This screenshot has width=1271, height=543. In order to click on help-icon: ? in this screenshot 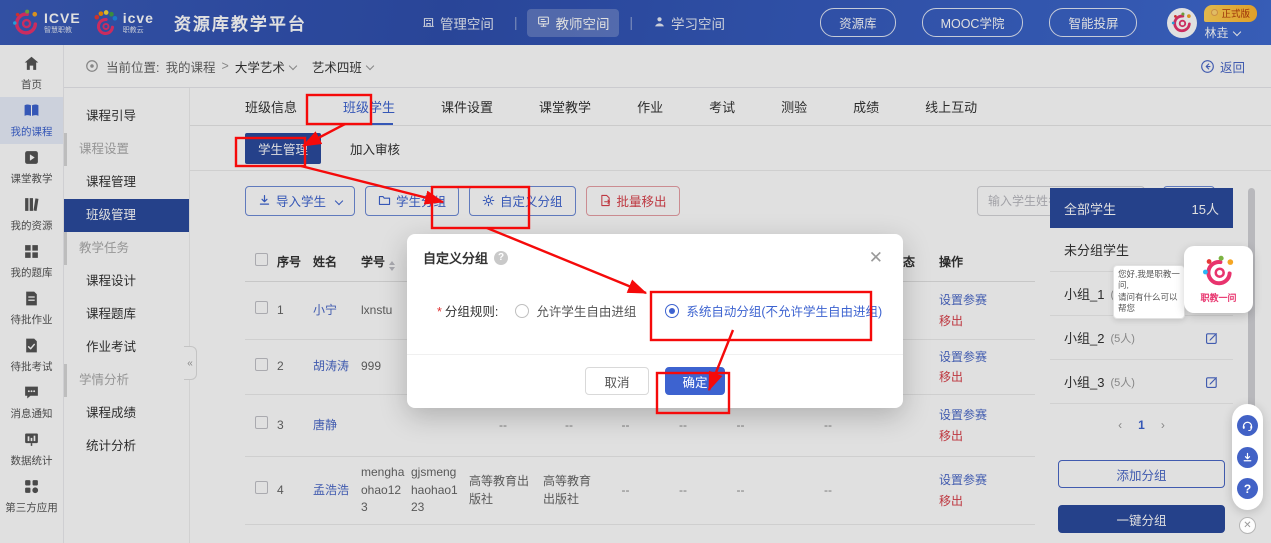, I will do `click(501, 257)`.